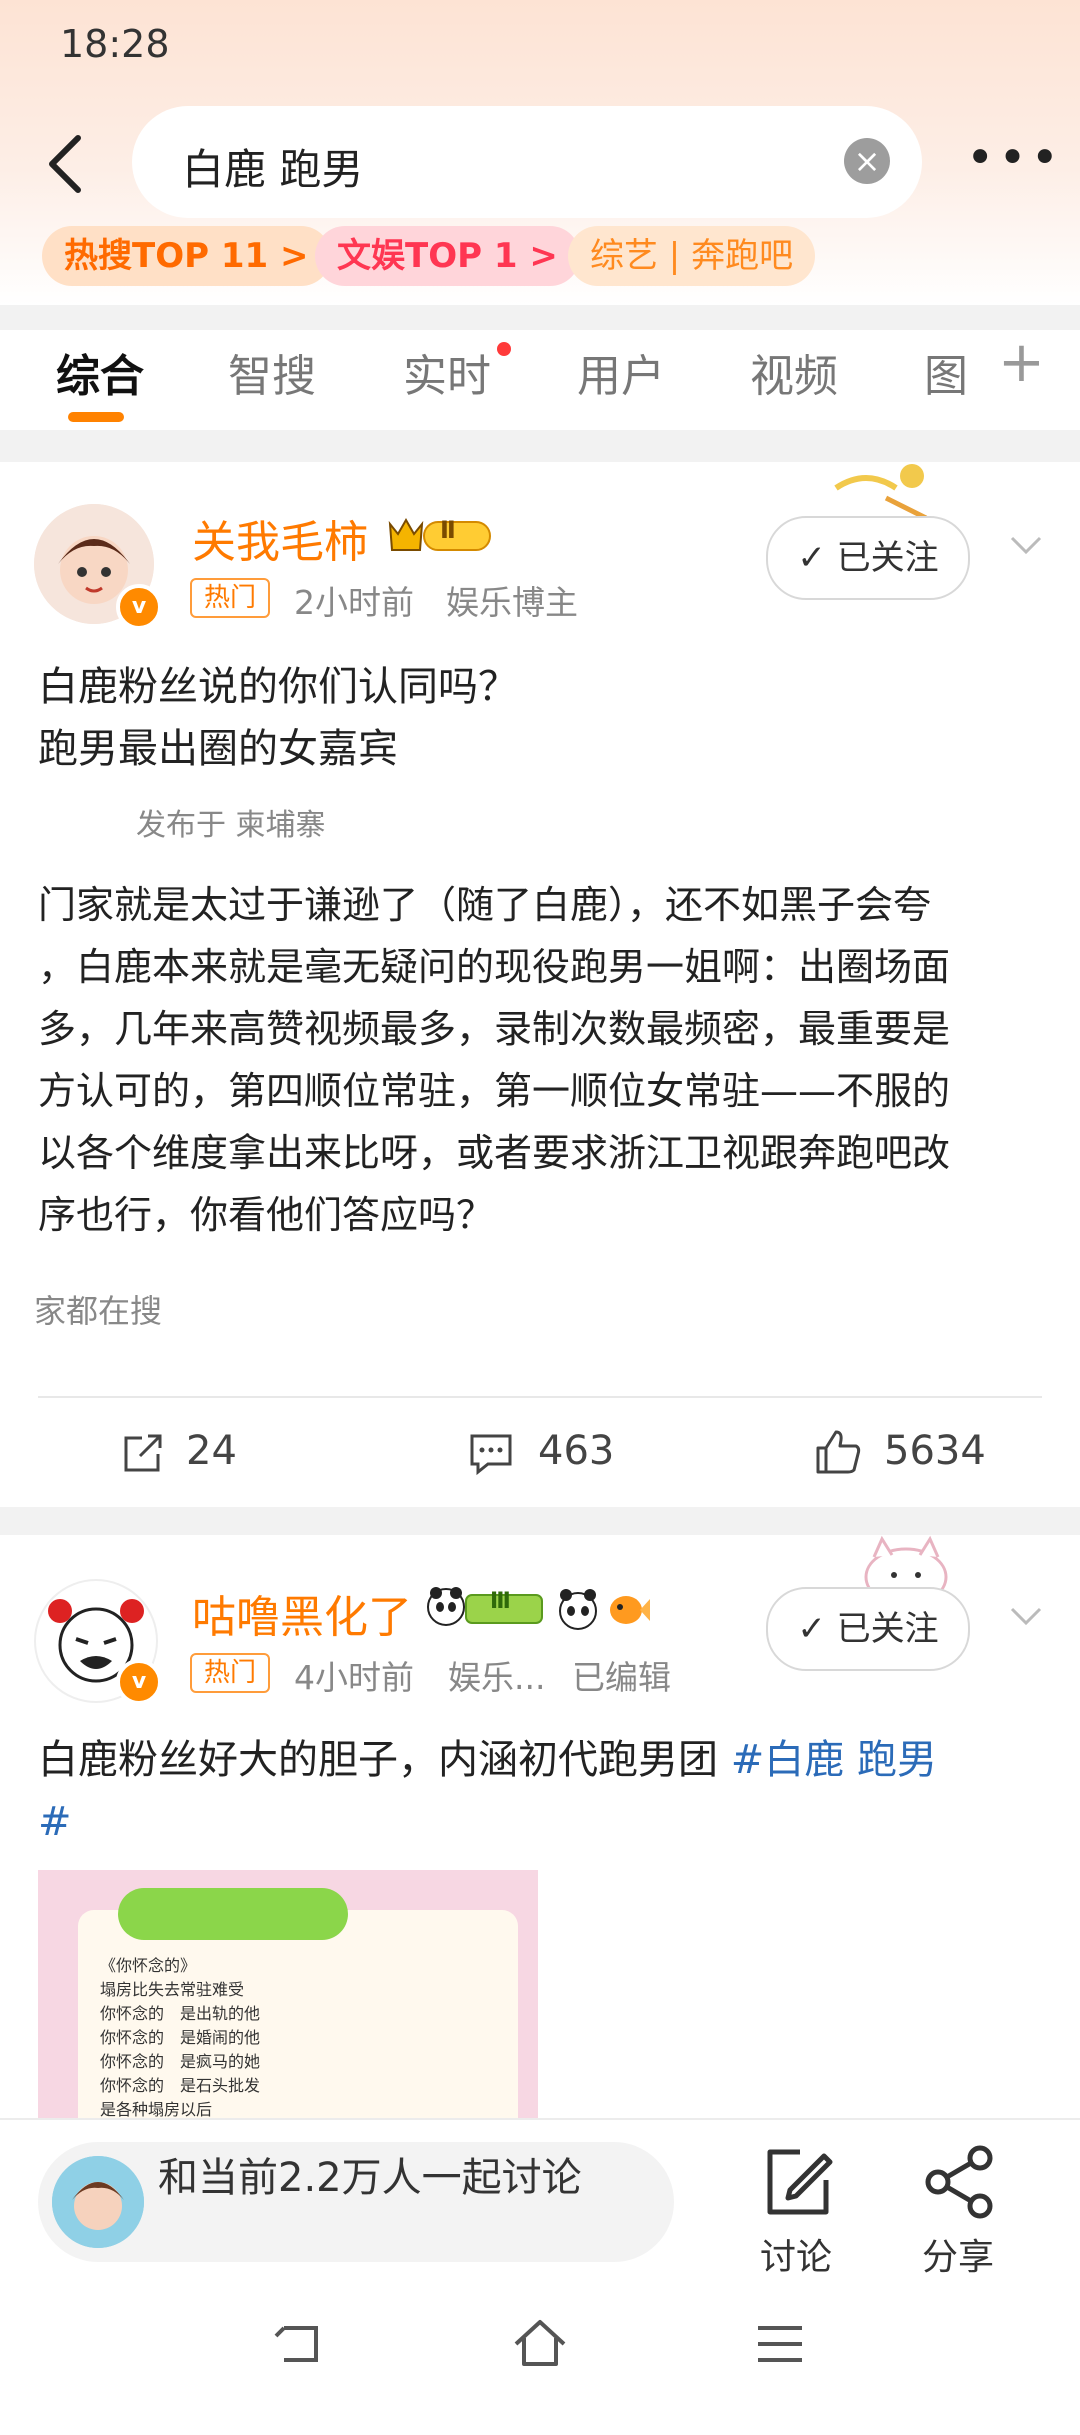  I want to click on level-label: Ⅱ, so click(448, 530).